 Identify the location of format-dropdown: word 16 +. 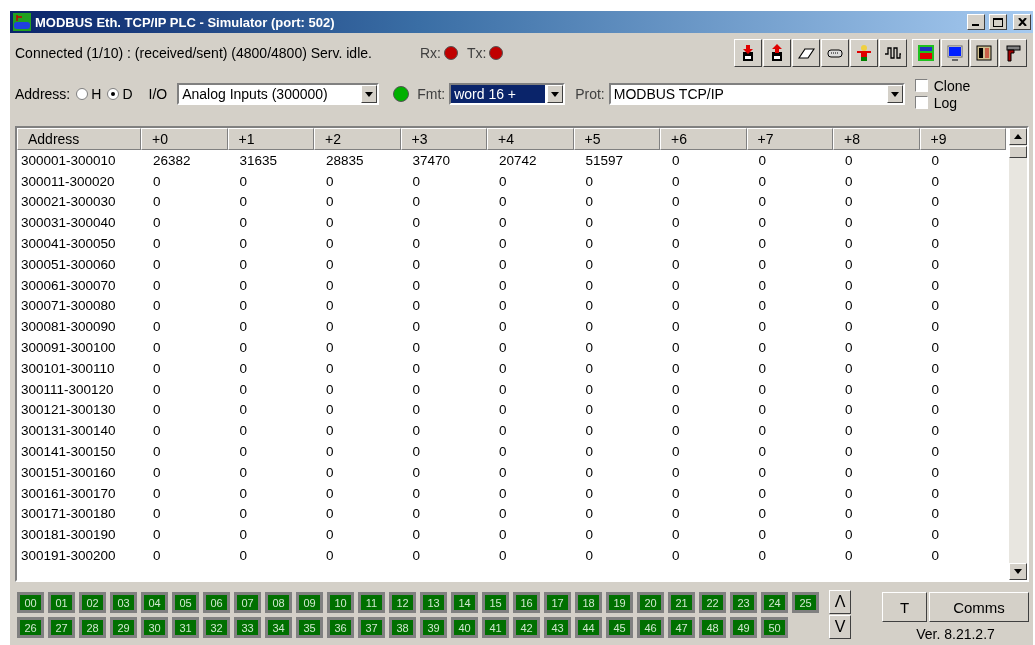
(507, 94).